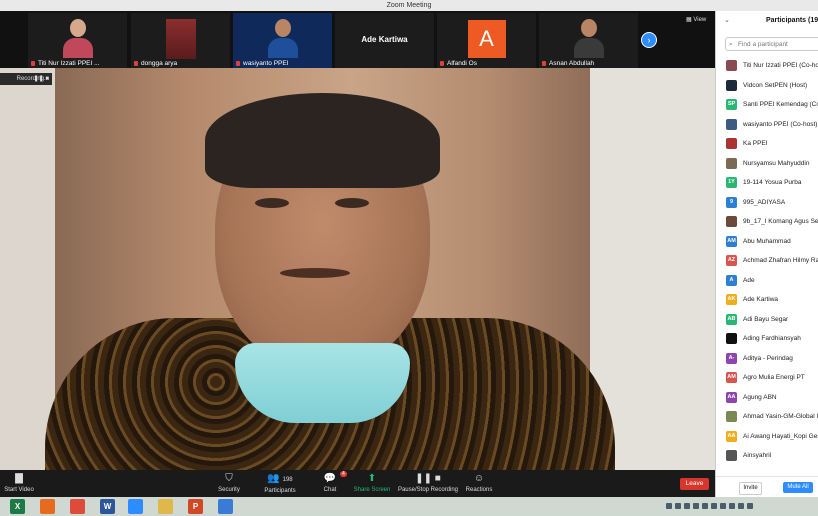 The image size is (818, 516). Describe the element at coordinates (767, 320) in the screenshot. I see `participant-list-item: AB Adi Bayu Segar` at that location.